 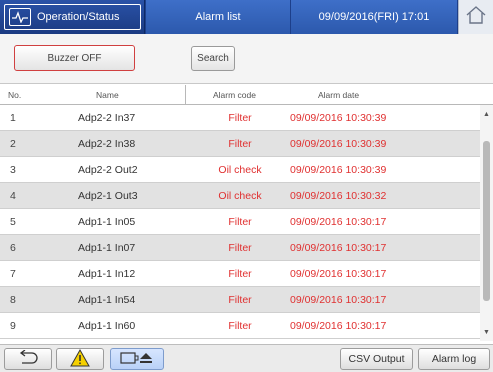 I want to click on alarm-log-button: Alarm log, so click(x=454, y=359).